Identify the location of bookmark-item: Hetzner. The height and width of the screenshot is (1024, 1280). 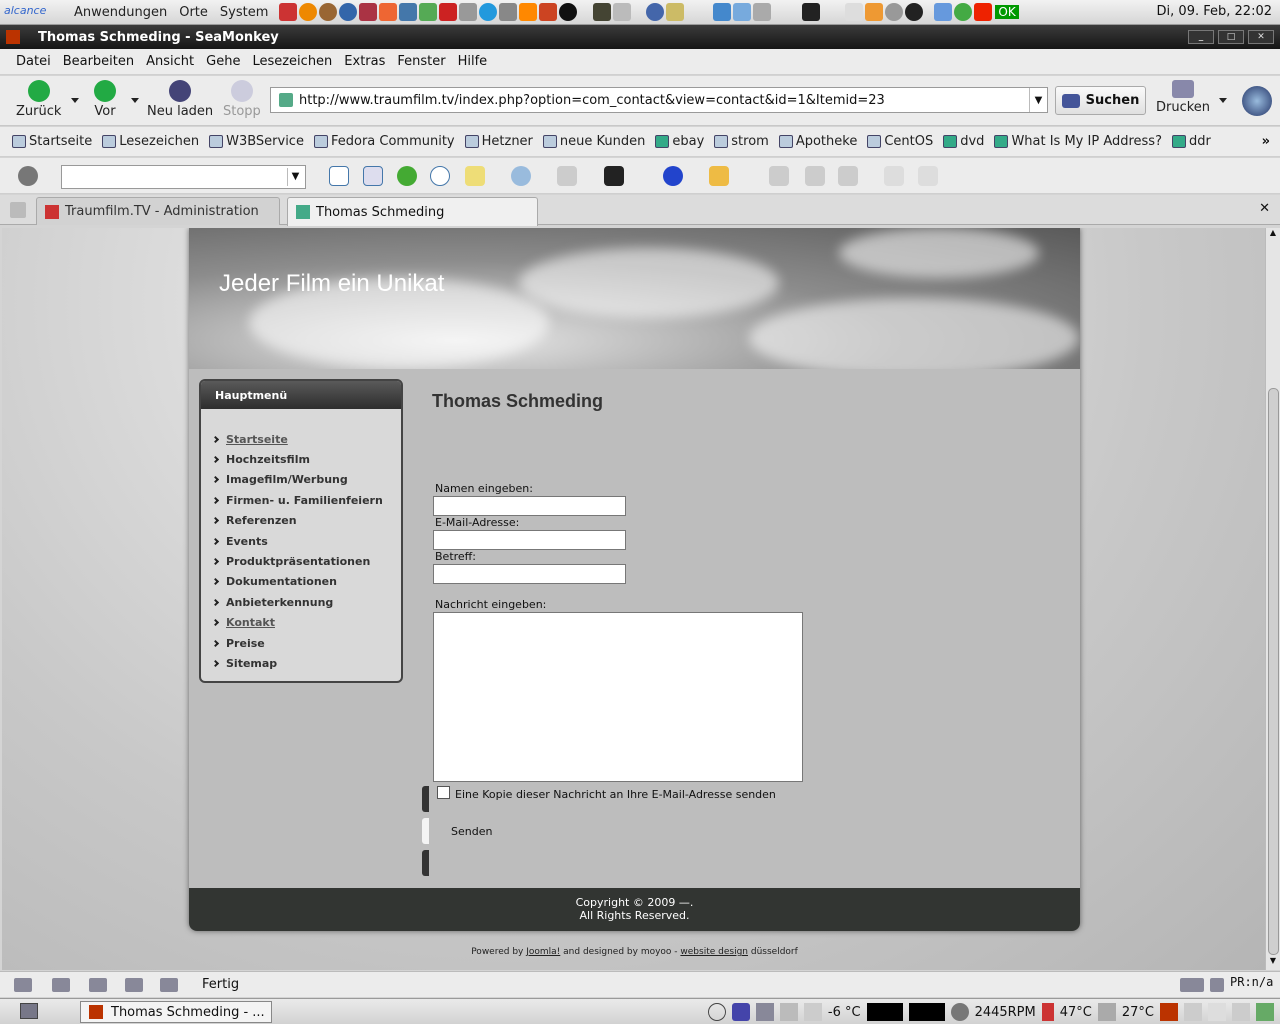
(498, 141).